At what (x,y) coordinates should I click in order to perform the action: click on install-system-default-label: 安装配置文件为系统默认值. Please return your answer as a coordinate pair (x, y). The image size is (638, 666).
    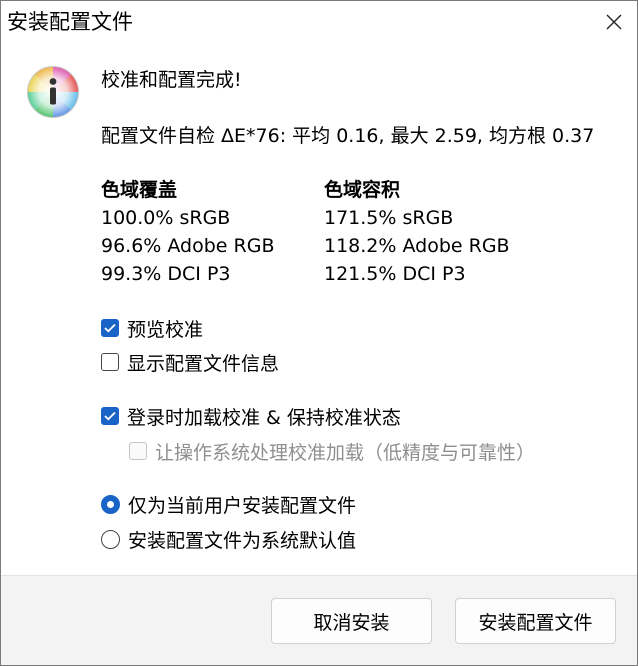
    Looking at the image, I should click on (242, 540).